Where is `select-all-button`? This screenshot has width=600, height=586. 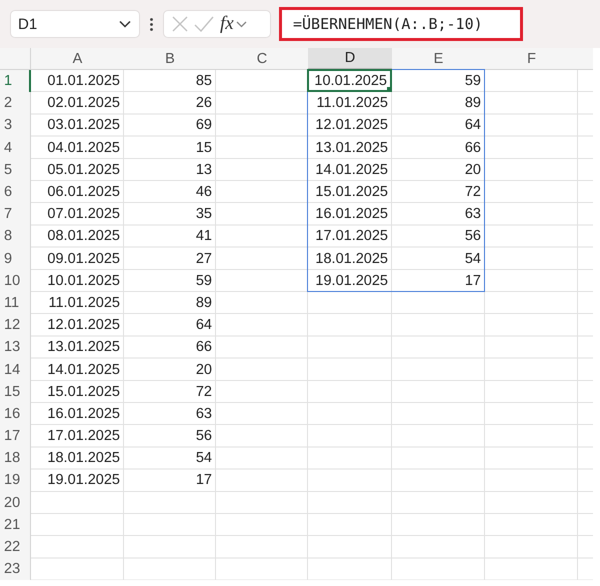 select-all-button is located at coordinates (15, 59).